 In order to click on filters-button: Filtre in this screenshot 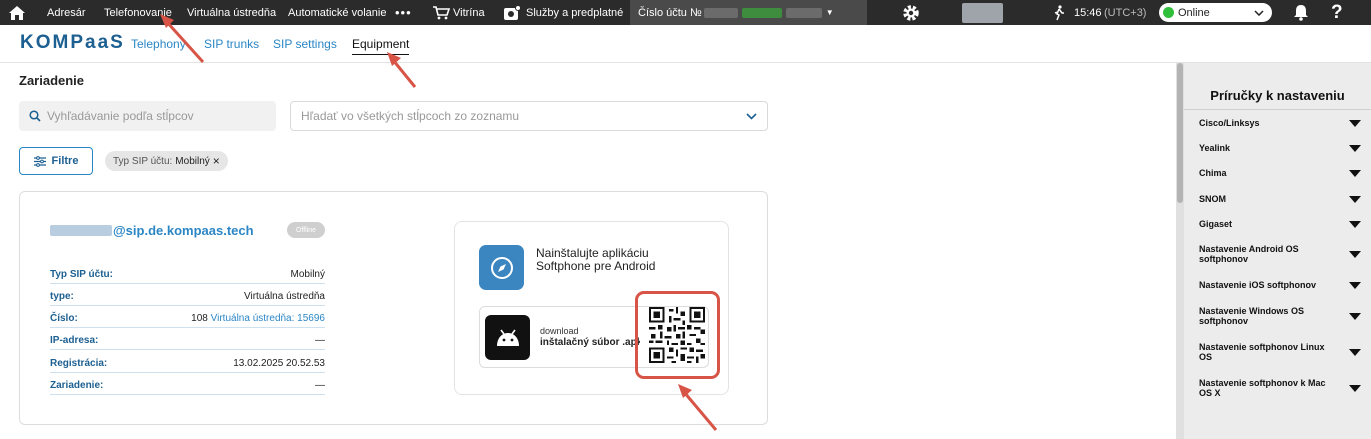, I will do `click(56, 161)`.